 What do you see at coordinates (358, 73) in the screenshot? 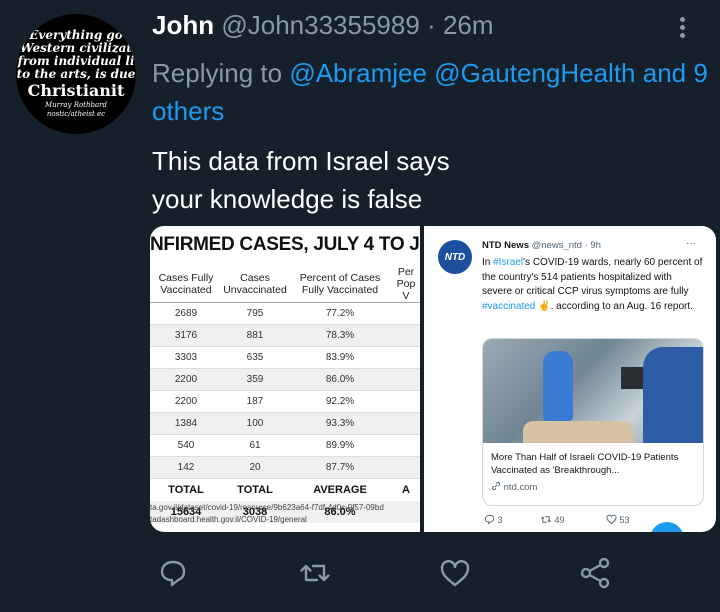
I see `mention-link: @Abramjee` at bounding box center [358, 73].